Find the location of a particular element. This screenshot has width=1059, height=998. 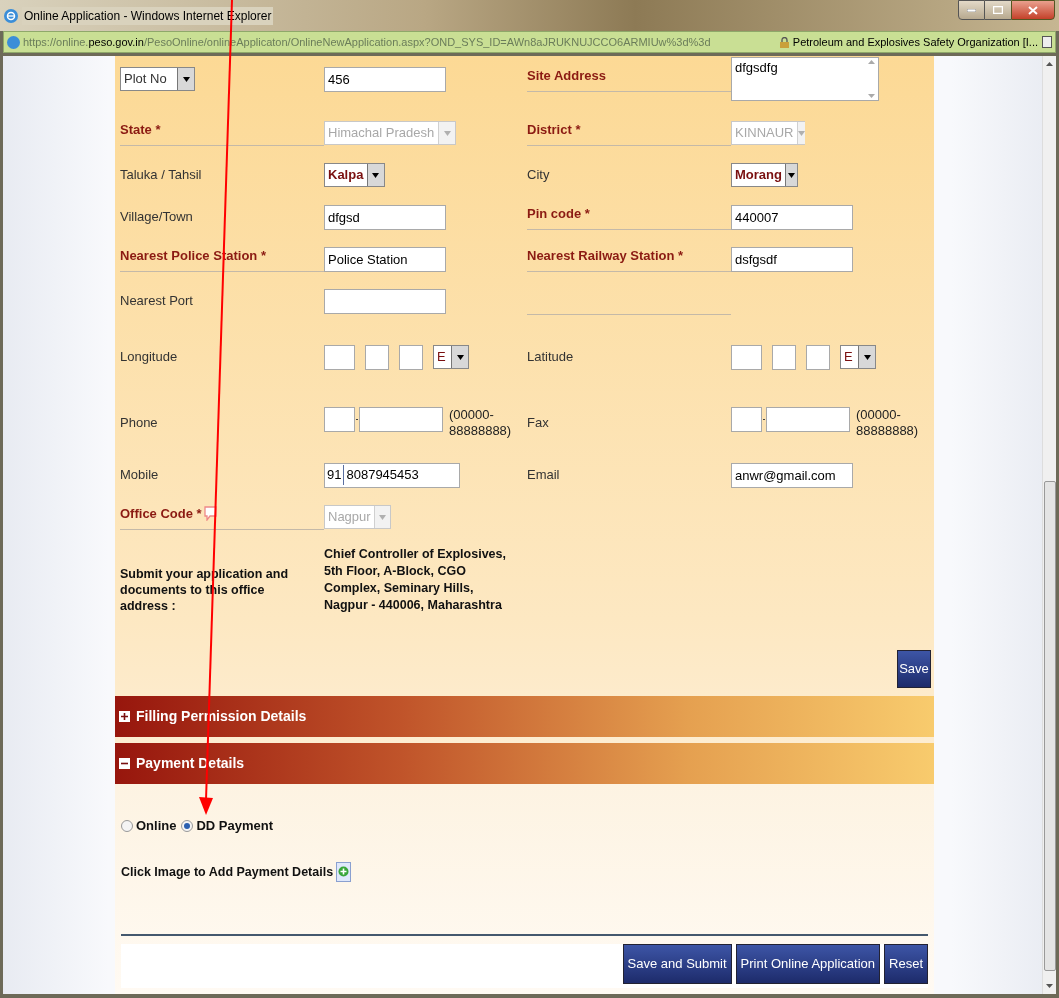

field-label: Site Address is located at coordinates (566, 75).